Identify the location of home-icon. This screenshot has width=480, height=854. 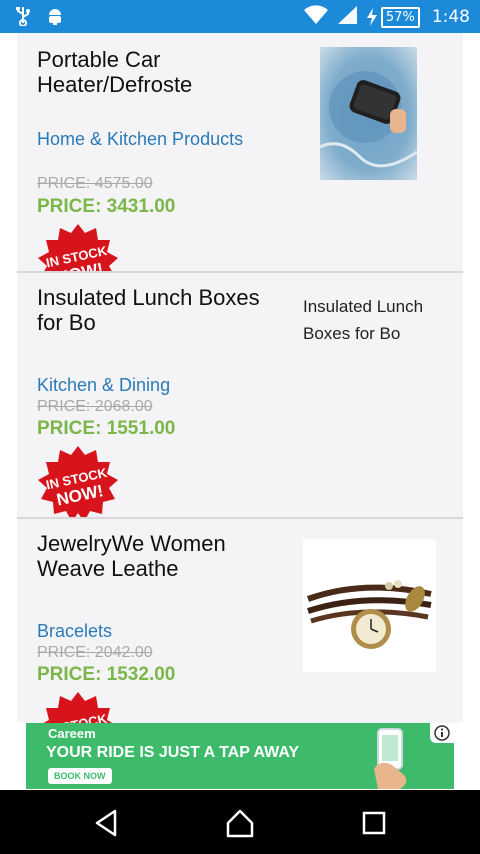
(240, 823).